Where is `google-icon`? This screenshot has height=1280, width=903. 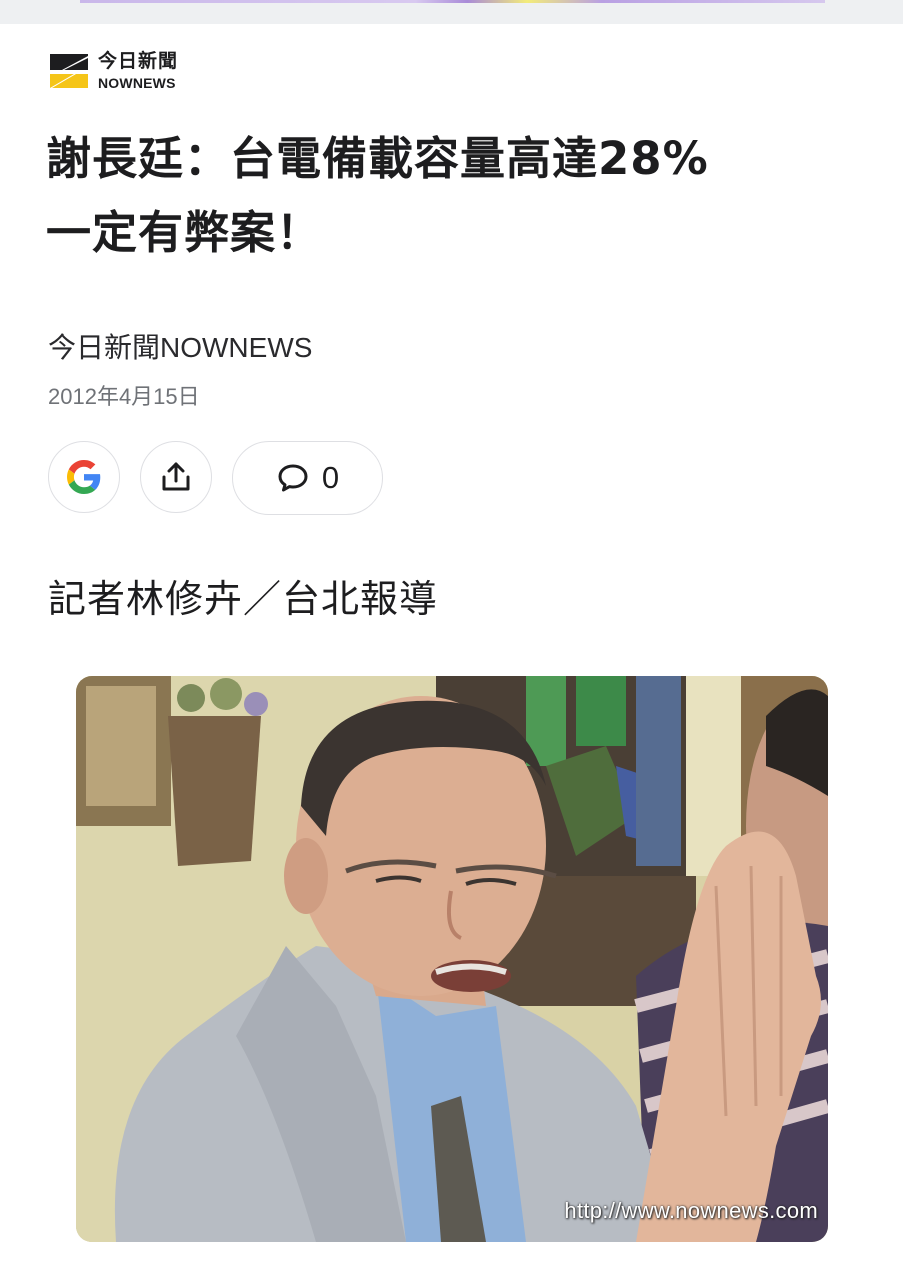
google-icon is located at coordinates (84, 477).